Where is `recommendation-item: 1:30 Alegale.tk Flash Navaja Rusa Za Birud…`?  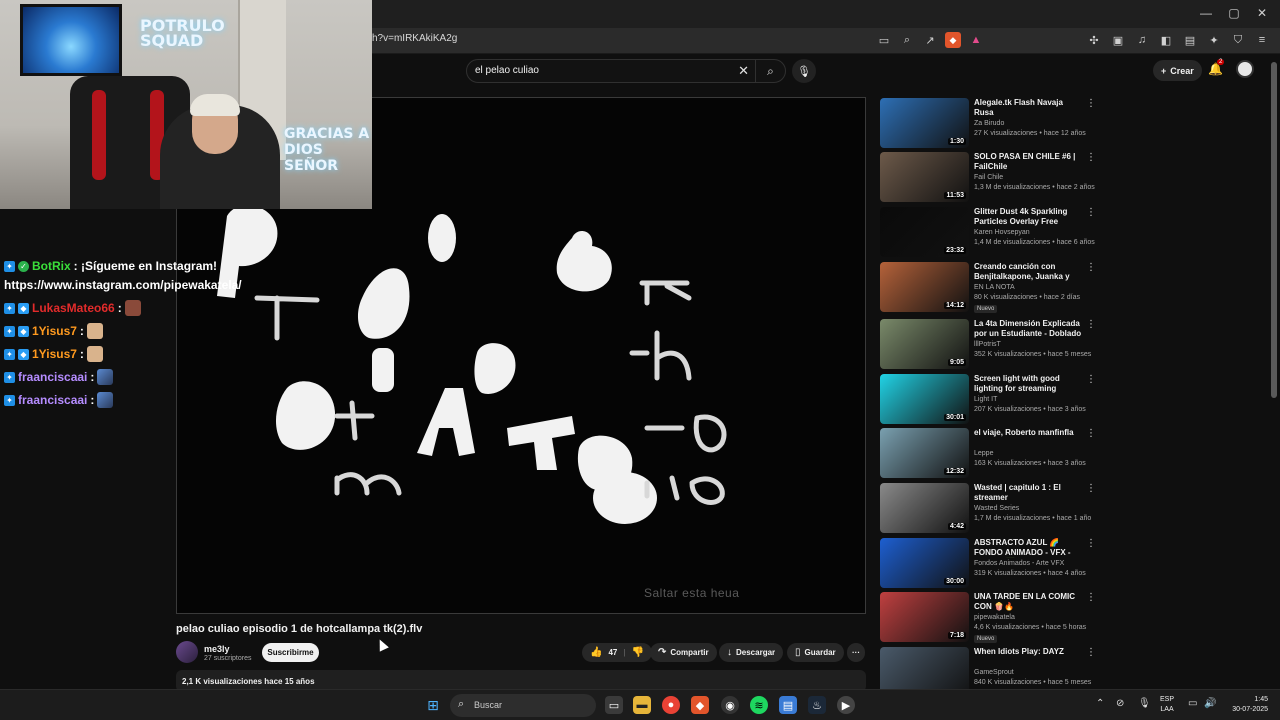
recommendation-item: 1:30 Alegale.tk Flash Navaja Rusa Za Birud… is located at coordinates (988, 123).